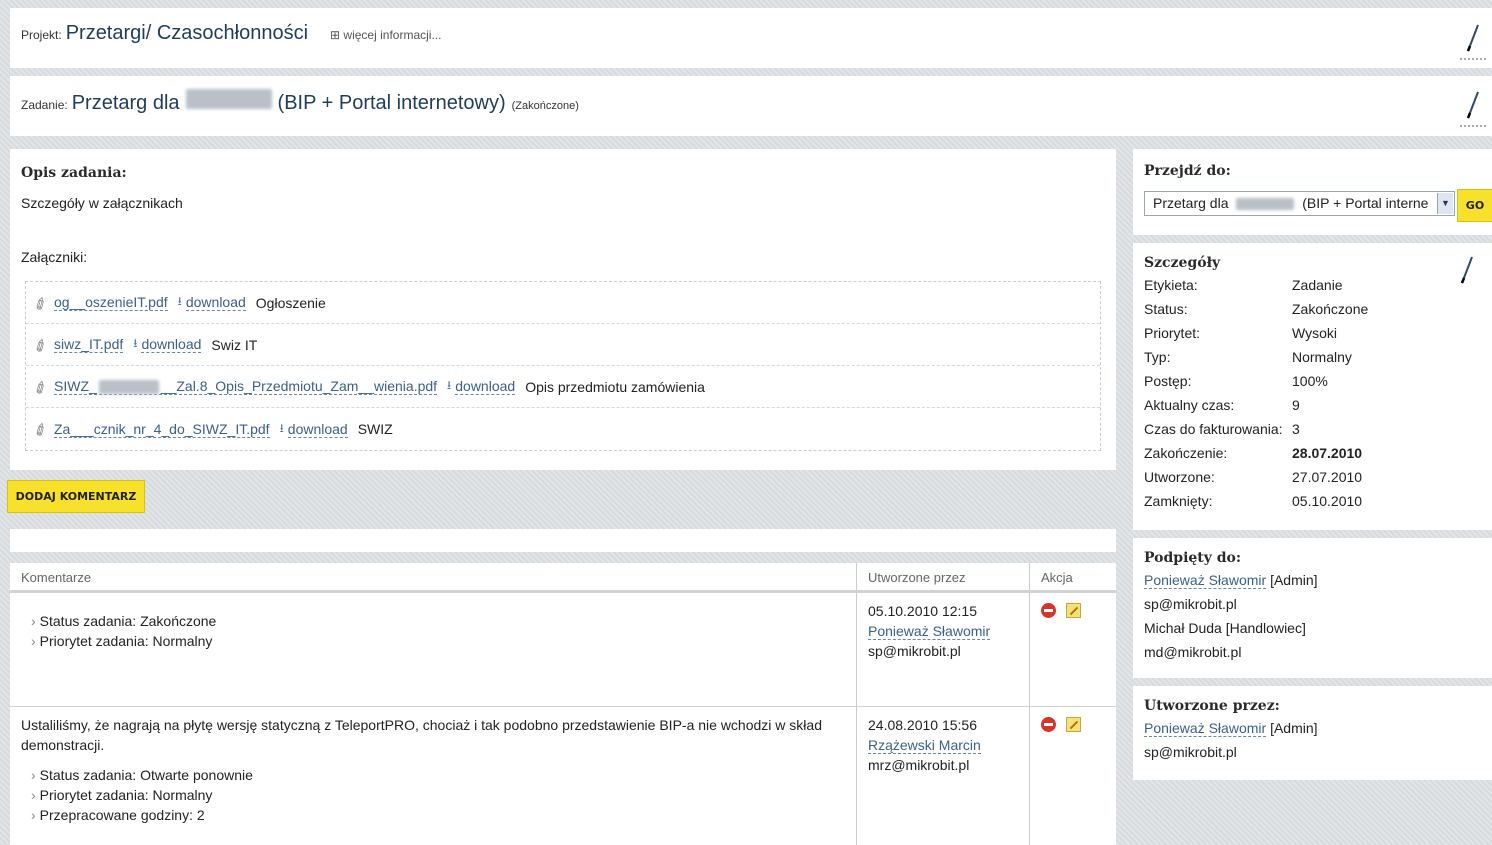 This screenshot has width=1492, height=845. Describe the element at coordinates (162, 429) in the screenshot. I see `attachment-file-link: Za___cznik_nr_4_do_SIWZ_IT.pdf` at that location.